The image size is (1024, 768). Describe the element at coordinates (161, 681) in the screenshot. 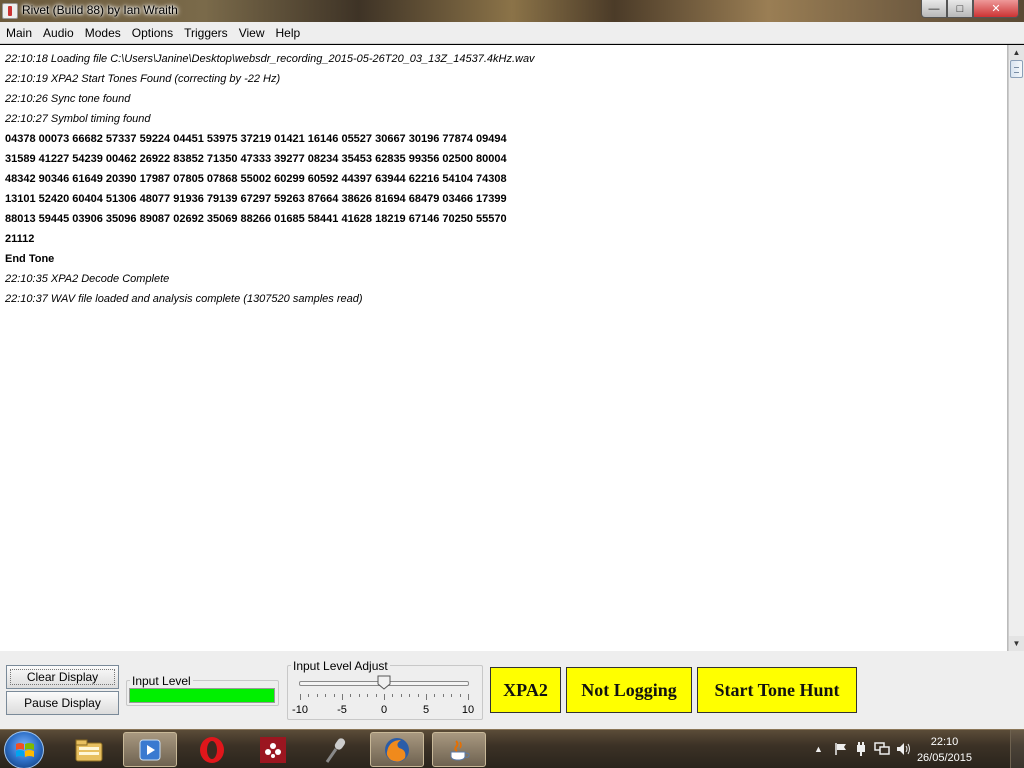

I see `input-level-label: Input Level` at that location.